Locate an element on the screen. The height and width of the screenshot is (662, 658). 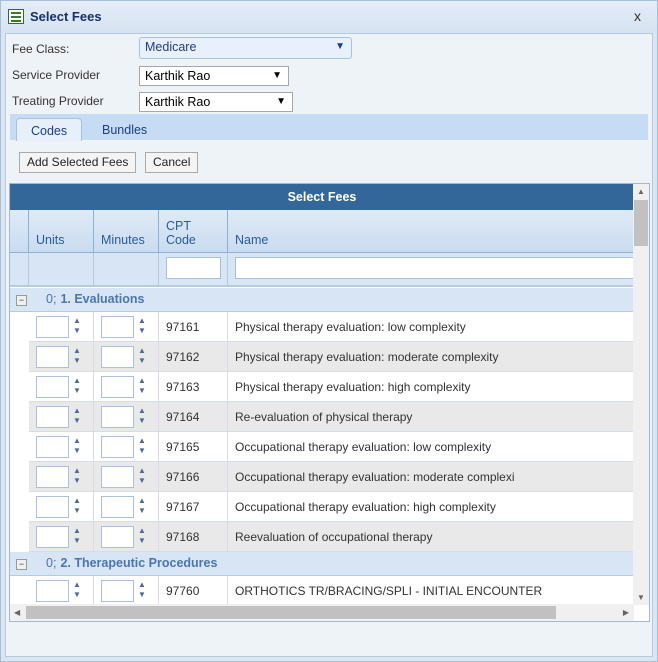
tab-bundles: Bundles is located at coordinates (124, 129).